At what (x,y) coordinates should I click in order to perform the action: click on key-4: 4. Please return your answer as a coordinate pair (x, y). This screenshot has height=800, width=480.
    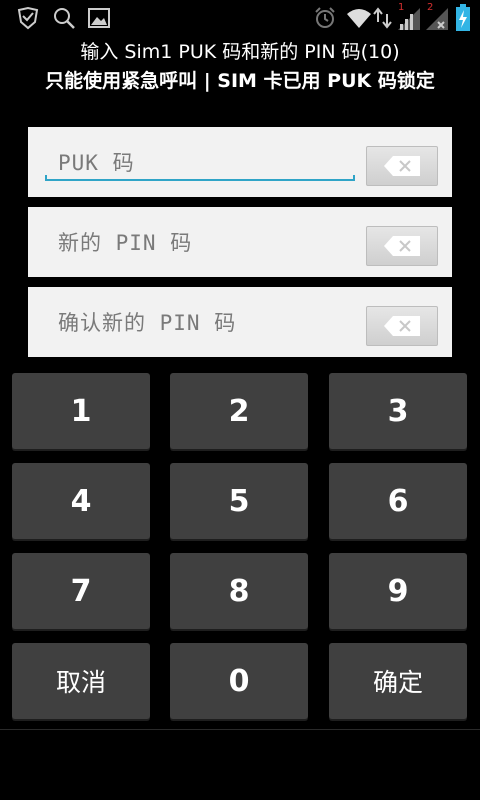
    Looking at the image, I should click on (81, 501).